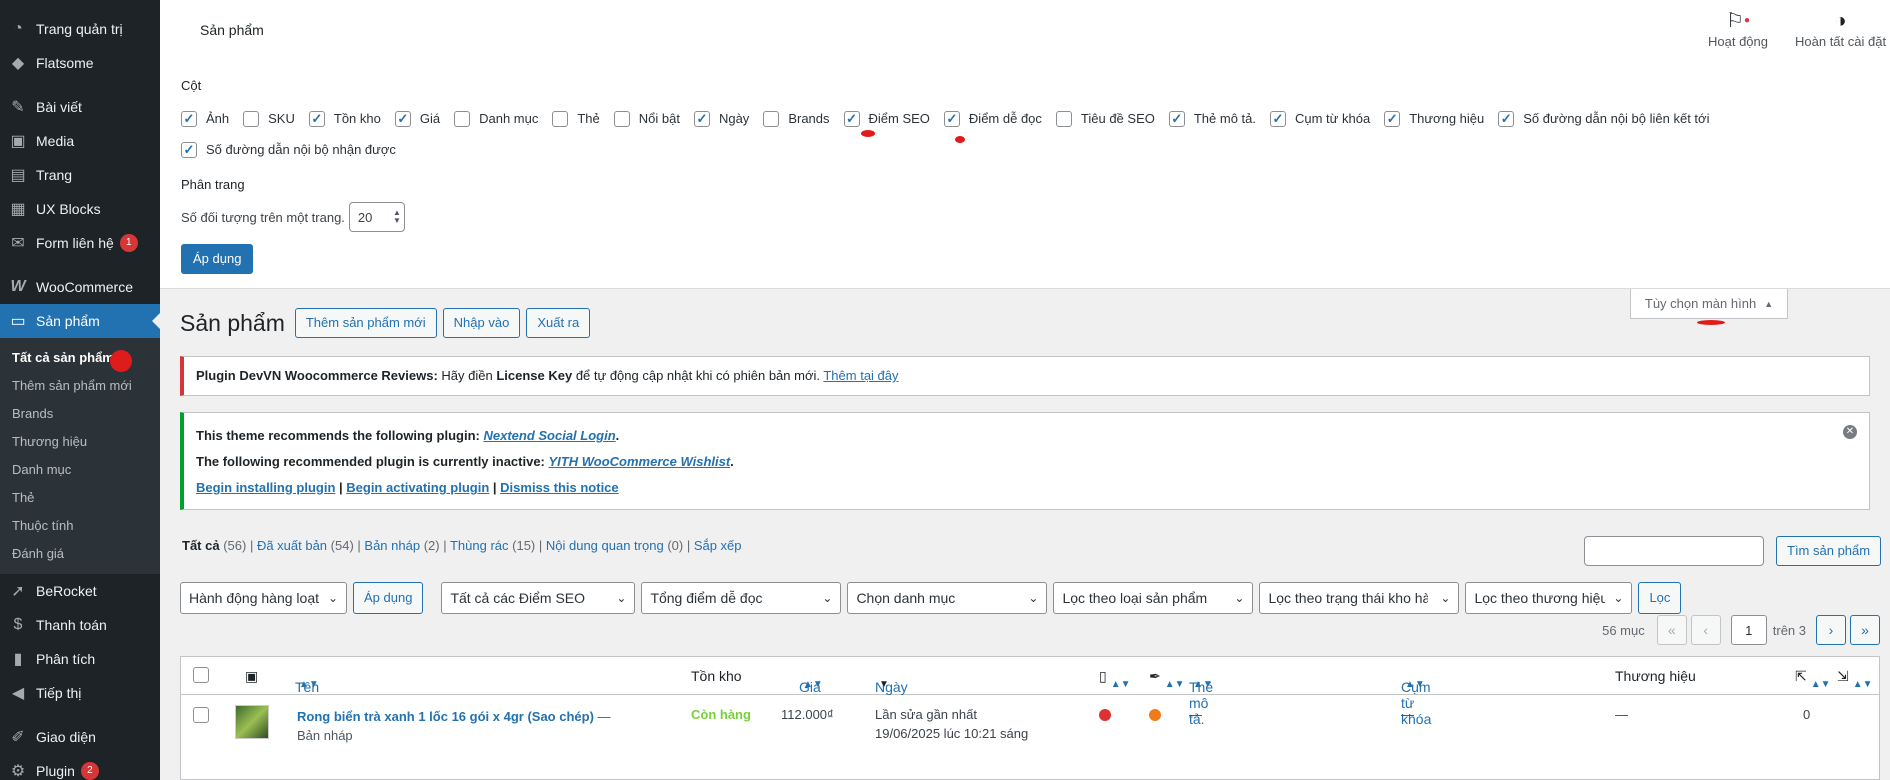  Describe the element at coordinates (365, 323) in the screenshot. I see `add-new-product-button: Thêm sản phẩm mới` at that location.